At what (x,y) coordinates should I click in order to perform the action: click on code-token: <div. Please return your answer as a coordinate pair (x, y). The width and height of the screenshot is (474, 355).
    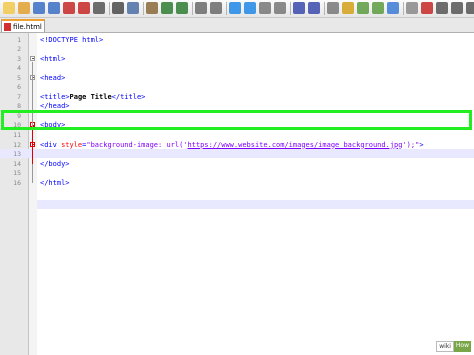
    Looking at the image, I should click on (51, 144).